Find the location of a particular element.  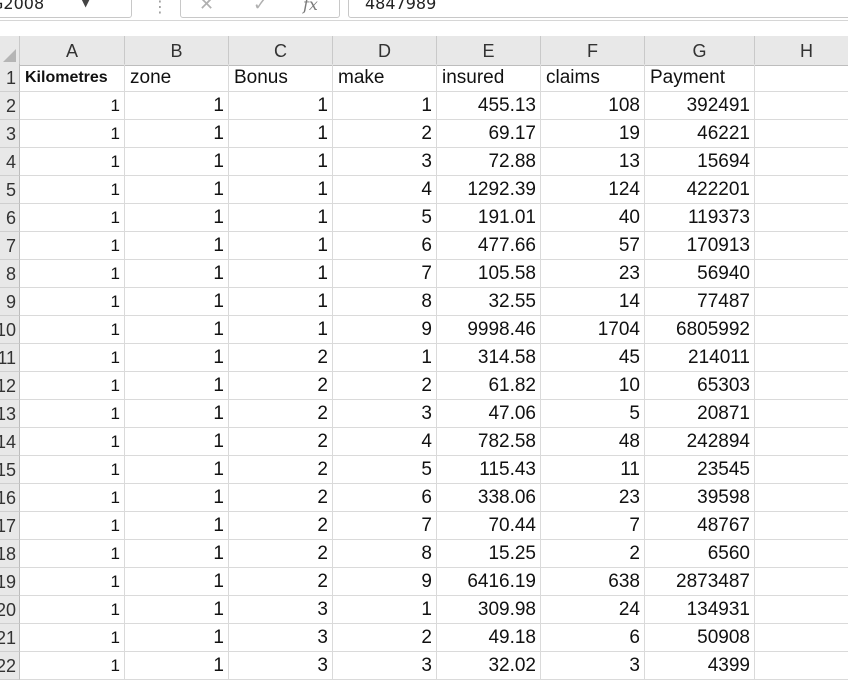

table-cell: 6805992 is located at coordinates (700, 330).